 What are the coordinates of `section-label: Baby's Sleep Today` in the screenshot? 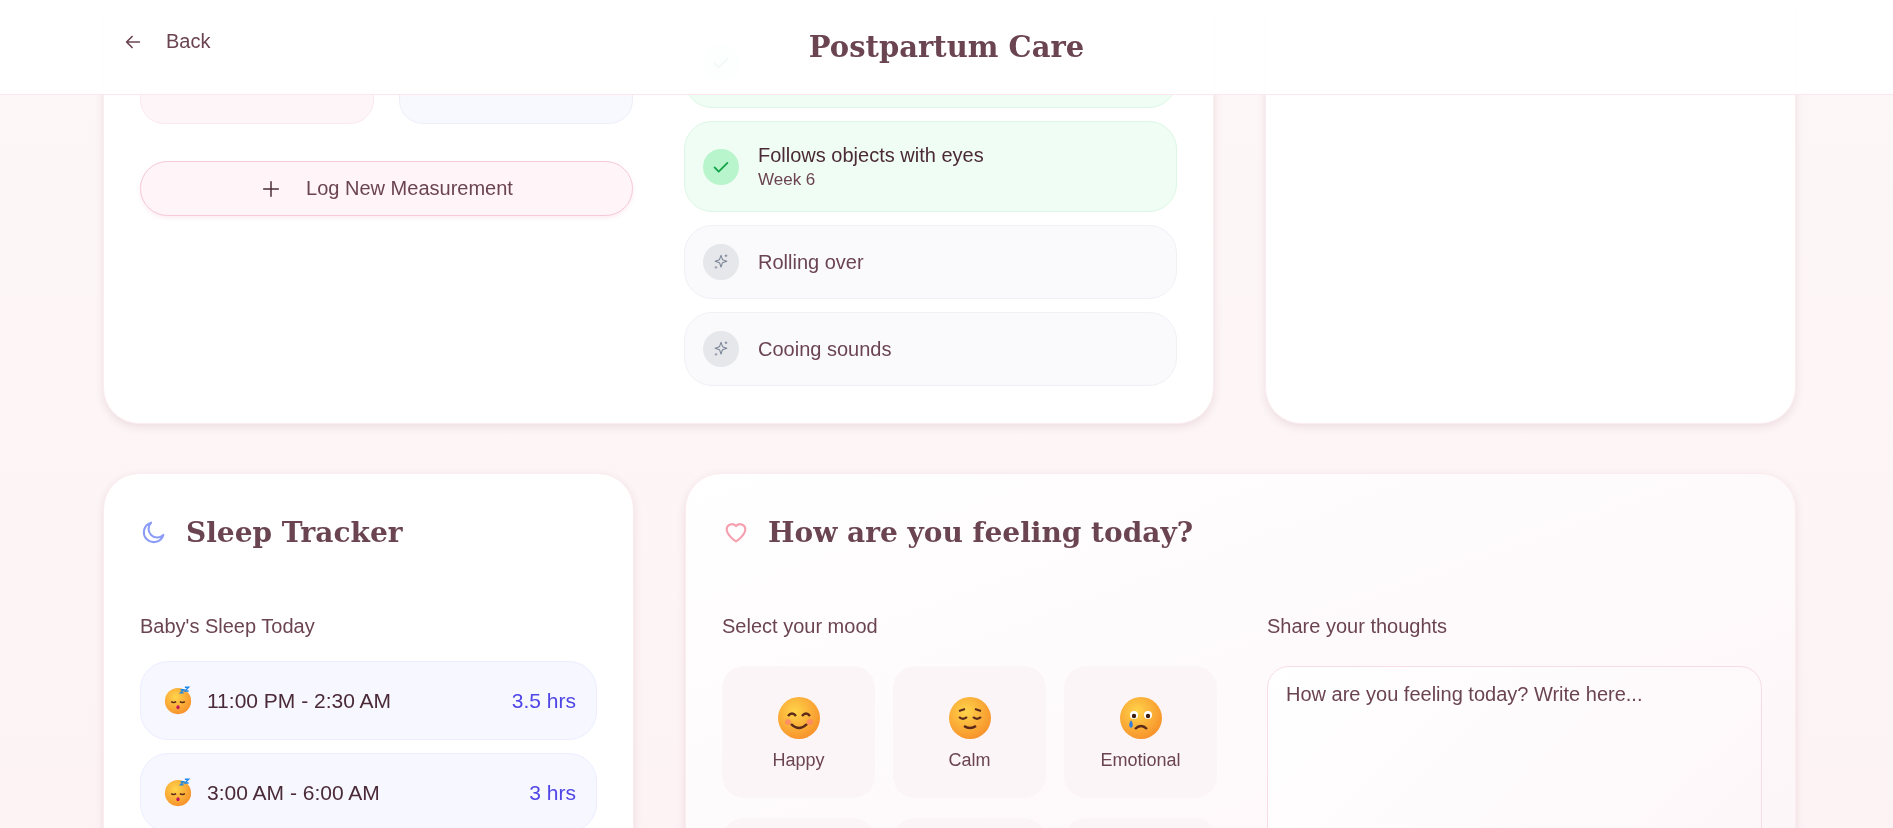 It's located at (228, 626).